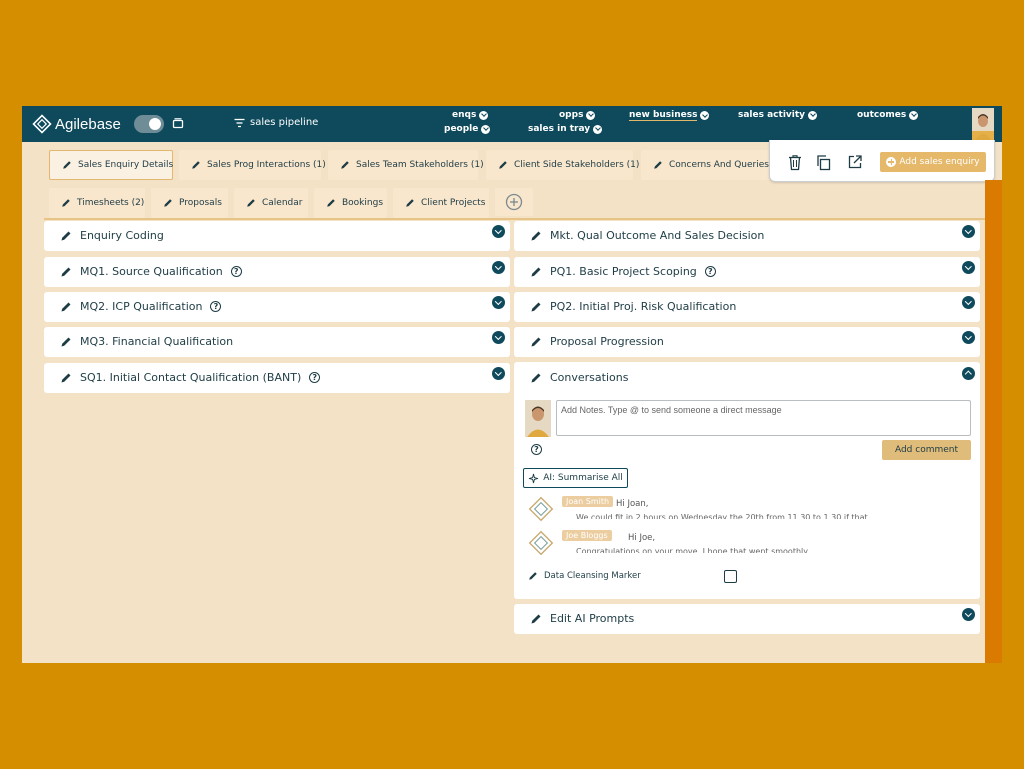 This screenshot has height=769, width=1024. I want to click on panel-title: MQ1. Source Qualification, so click(151, 271).